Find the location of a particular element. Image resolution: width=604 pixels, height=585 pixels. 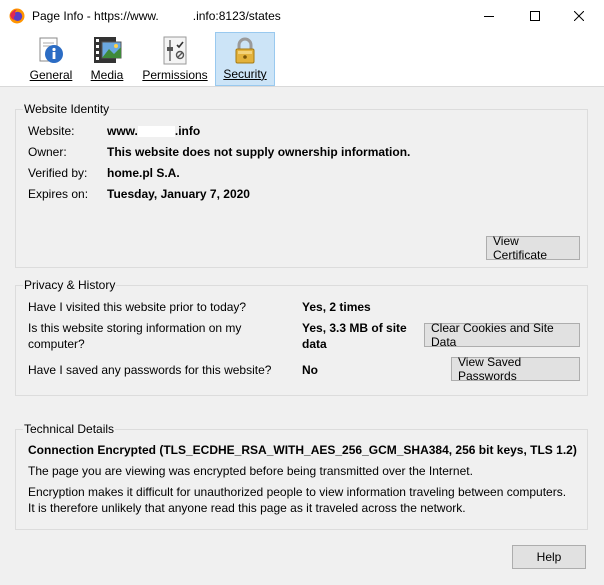

tab-general: General is located at coordinates (51, 59).